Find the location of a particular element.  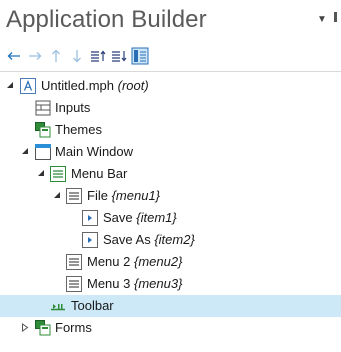

tree-item-save: Save {item1} is located at coordinates (170, 218).